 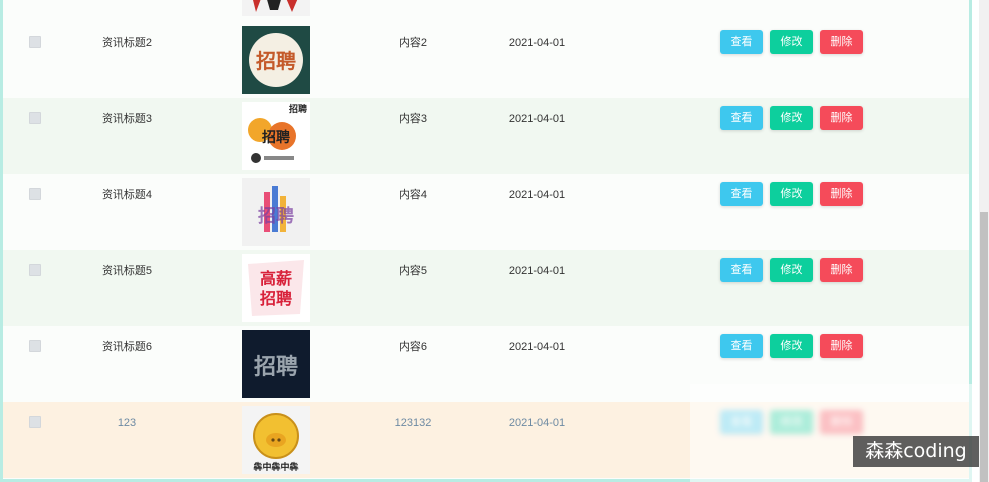 I want to click on svg-text: 高薪, so click(x=276, y=278).